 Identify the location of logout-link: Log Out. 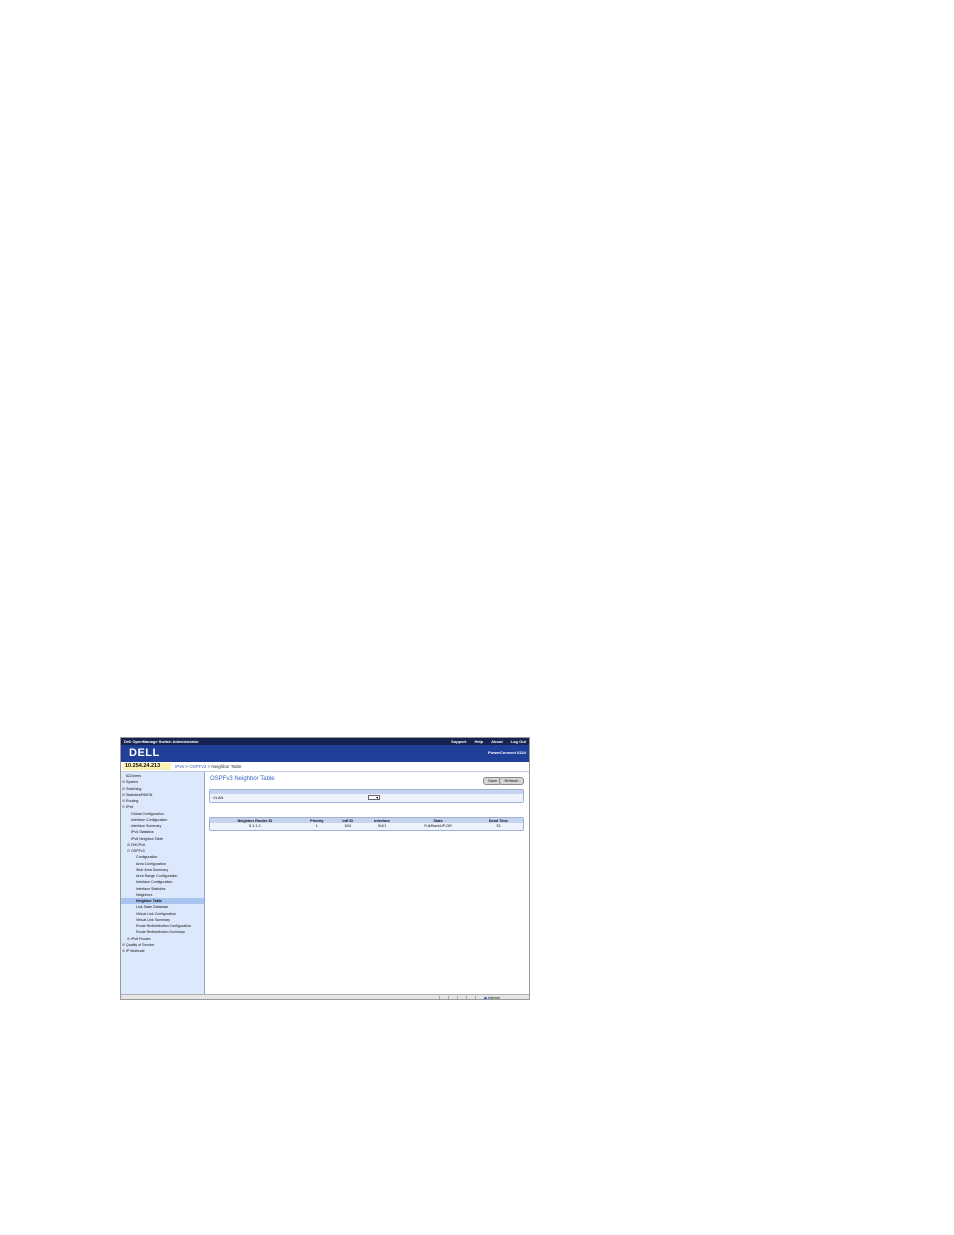
(518, 741).